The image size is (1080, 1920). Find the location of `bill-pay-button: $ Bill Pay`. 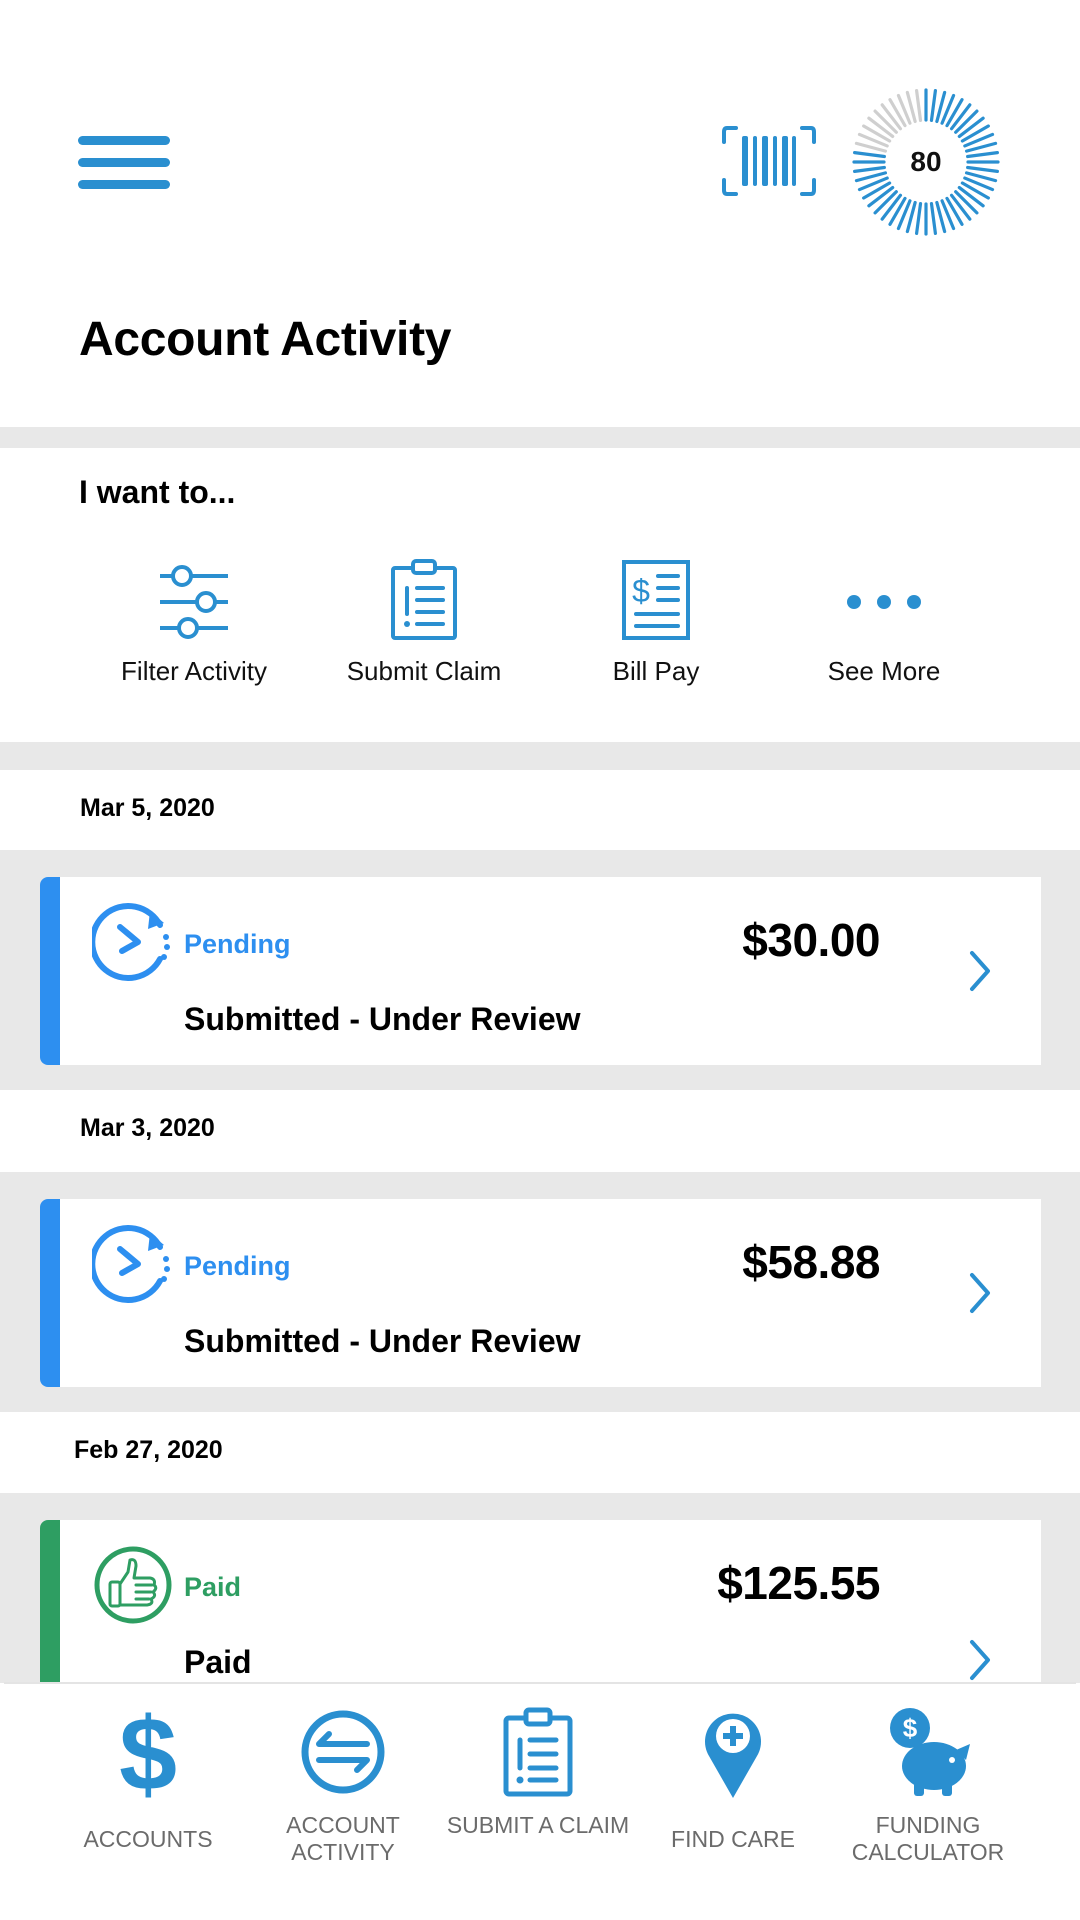

bill-pay-button: $ Bill Pay is located at coordinates (656, 628).